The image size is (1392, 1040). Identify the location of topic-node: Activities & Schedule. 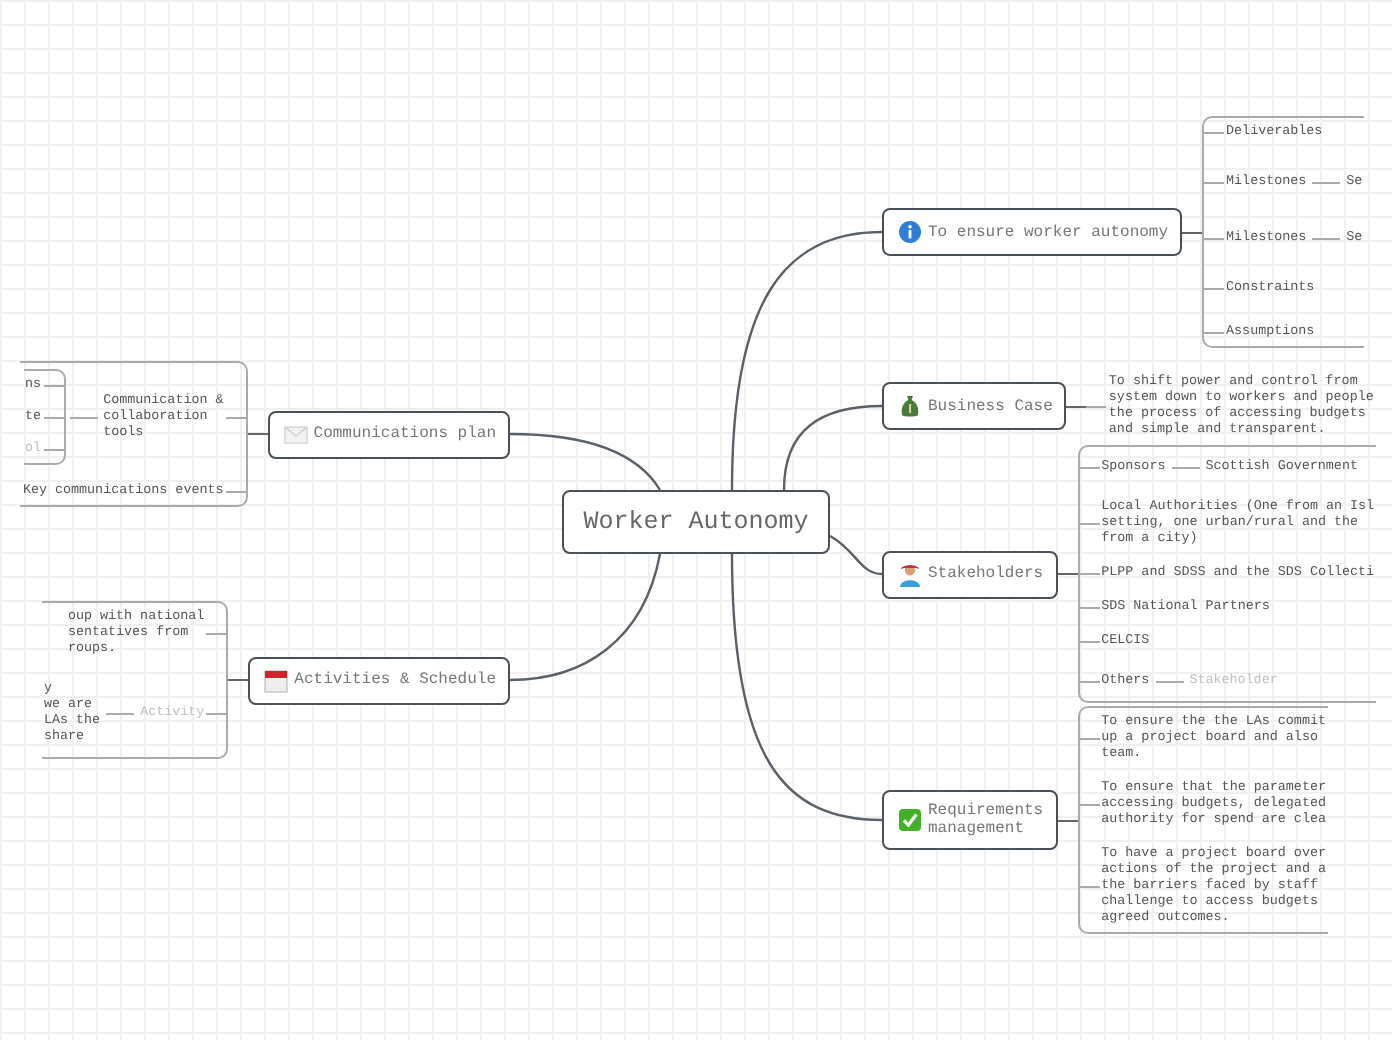
(379, 680).